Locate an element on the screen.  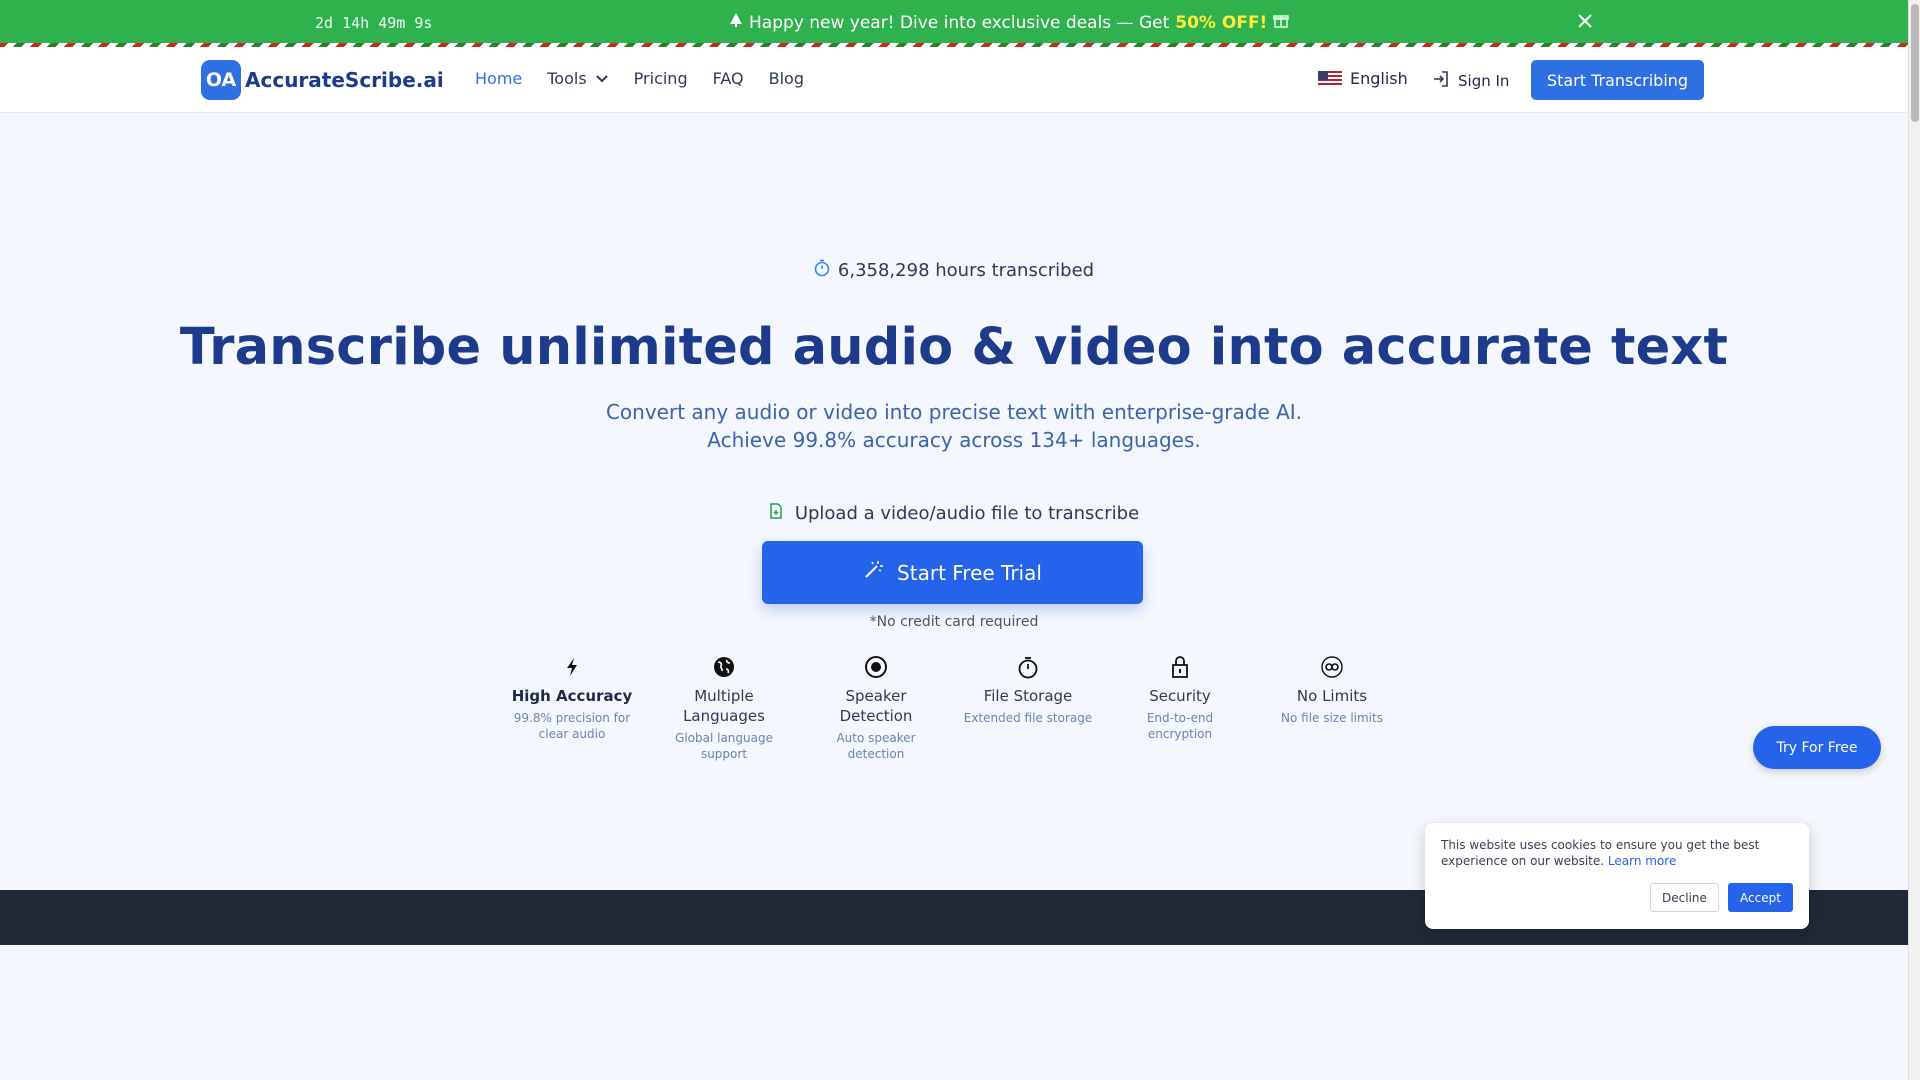
hours-stat: 6,358,298 hours transcribed is located at coordinates (954, 270).